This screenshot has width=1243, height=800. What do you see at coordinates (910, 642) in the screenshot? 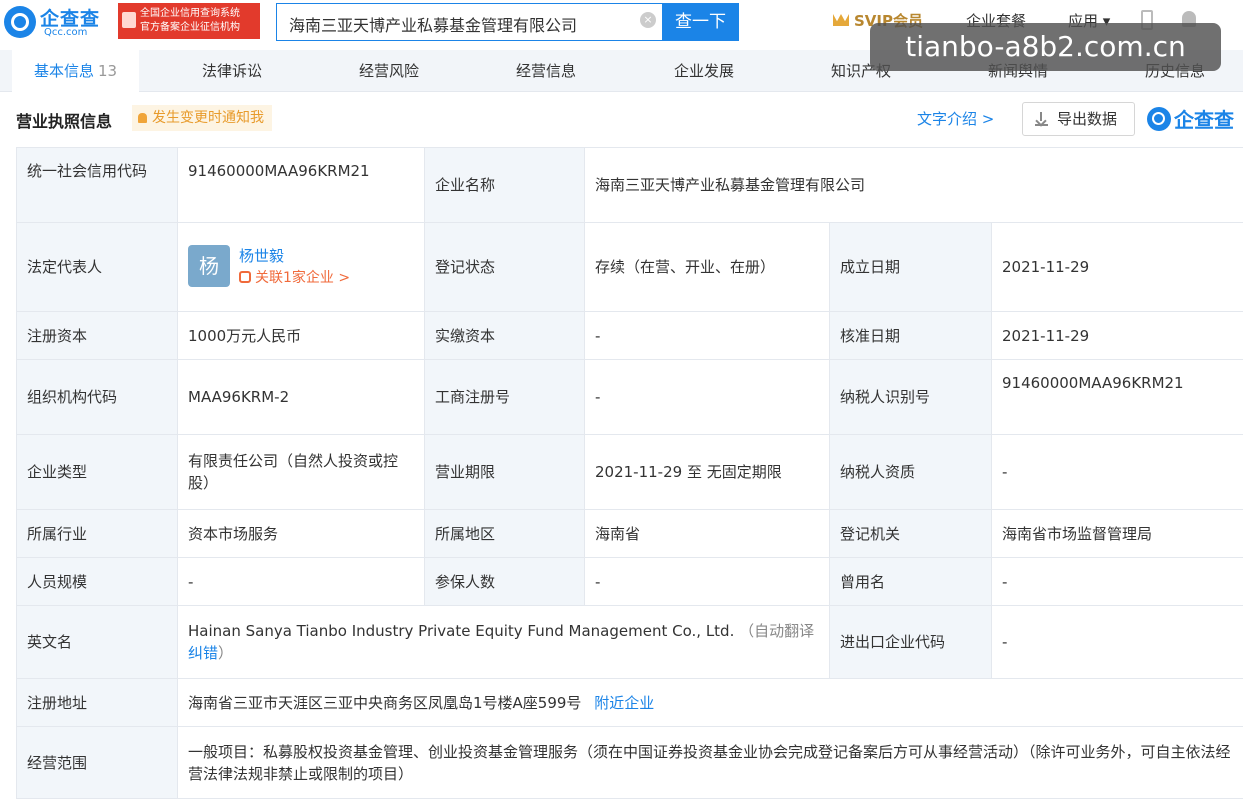
I see `field-label: 进出口企业代码` at bounding box center [910, 642].